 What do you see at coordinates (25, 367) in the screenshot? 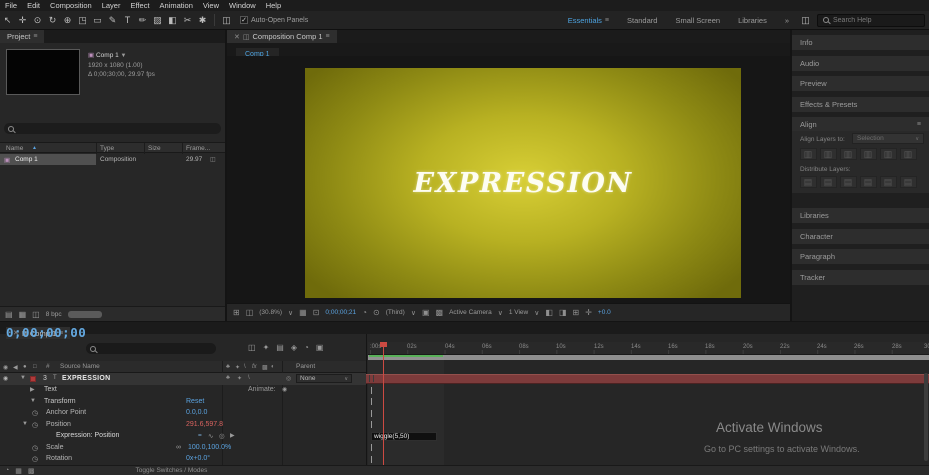
I see `solo-icon: ●` at bounding box center [25, 367].